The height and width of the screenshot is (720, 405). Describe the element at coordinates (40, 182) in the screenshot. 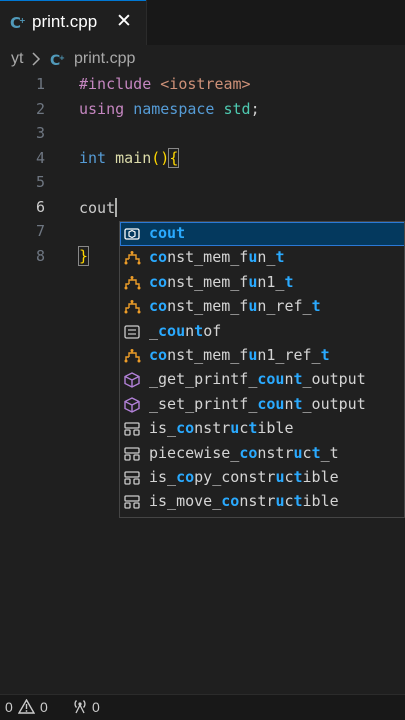

I see `line-number: 5` at that location.